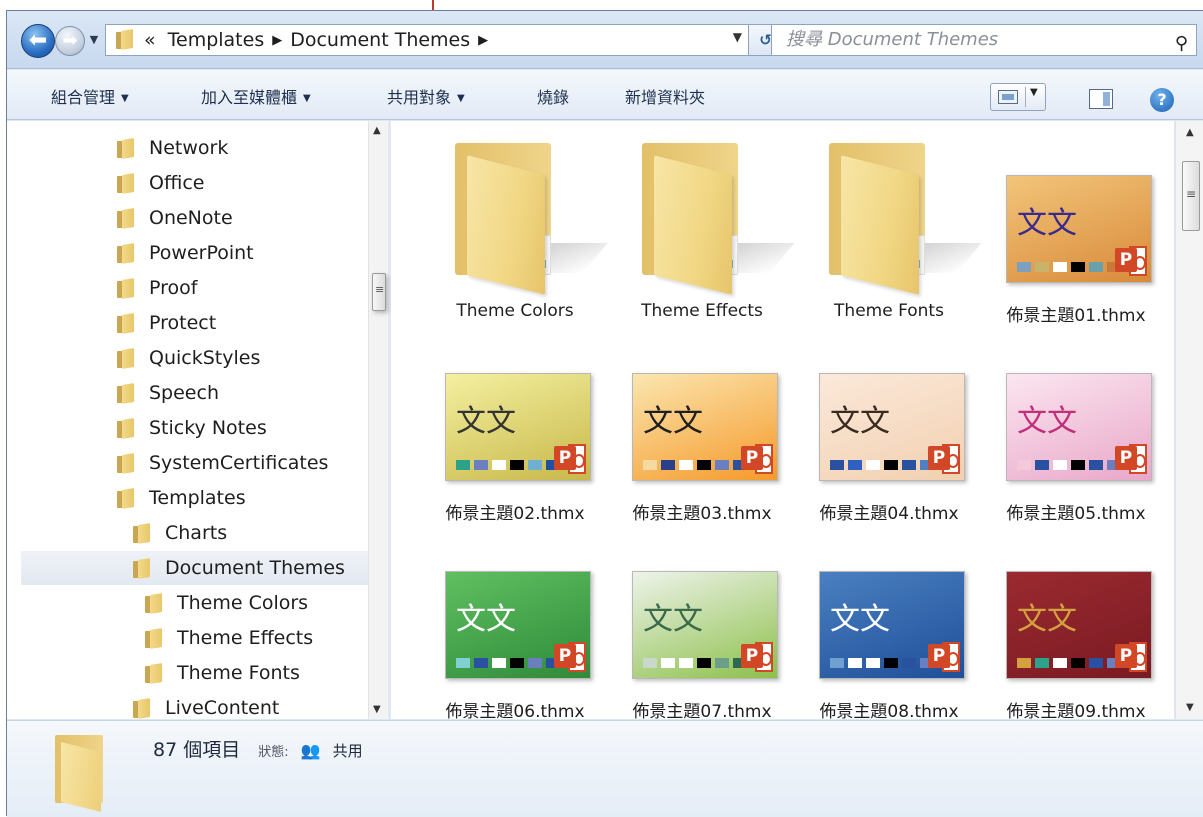 The width and height of the screenshot is (1203, 817). I want to click on address-history-dropdown: ▼, so click(737, 37).